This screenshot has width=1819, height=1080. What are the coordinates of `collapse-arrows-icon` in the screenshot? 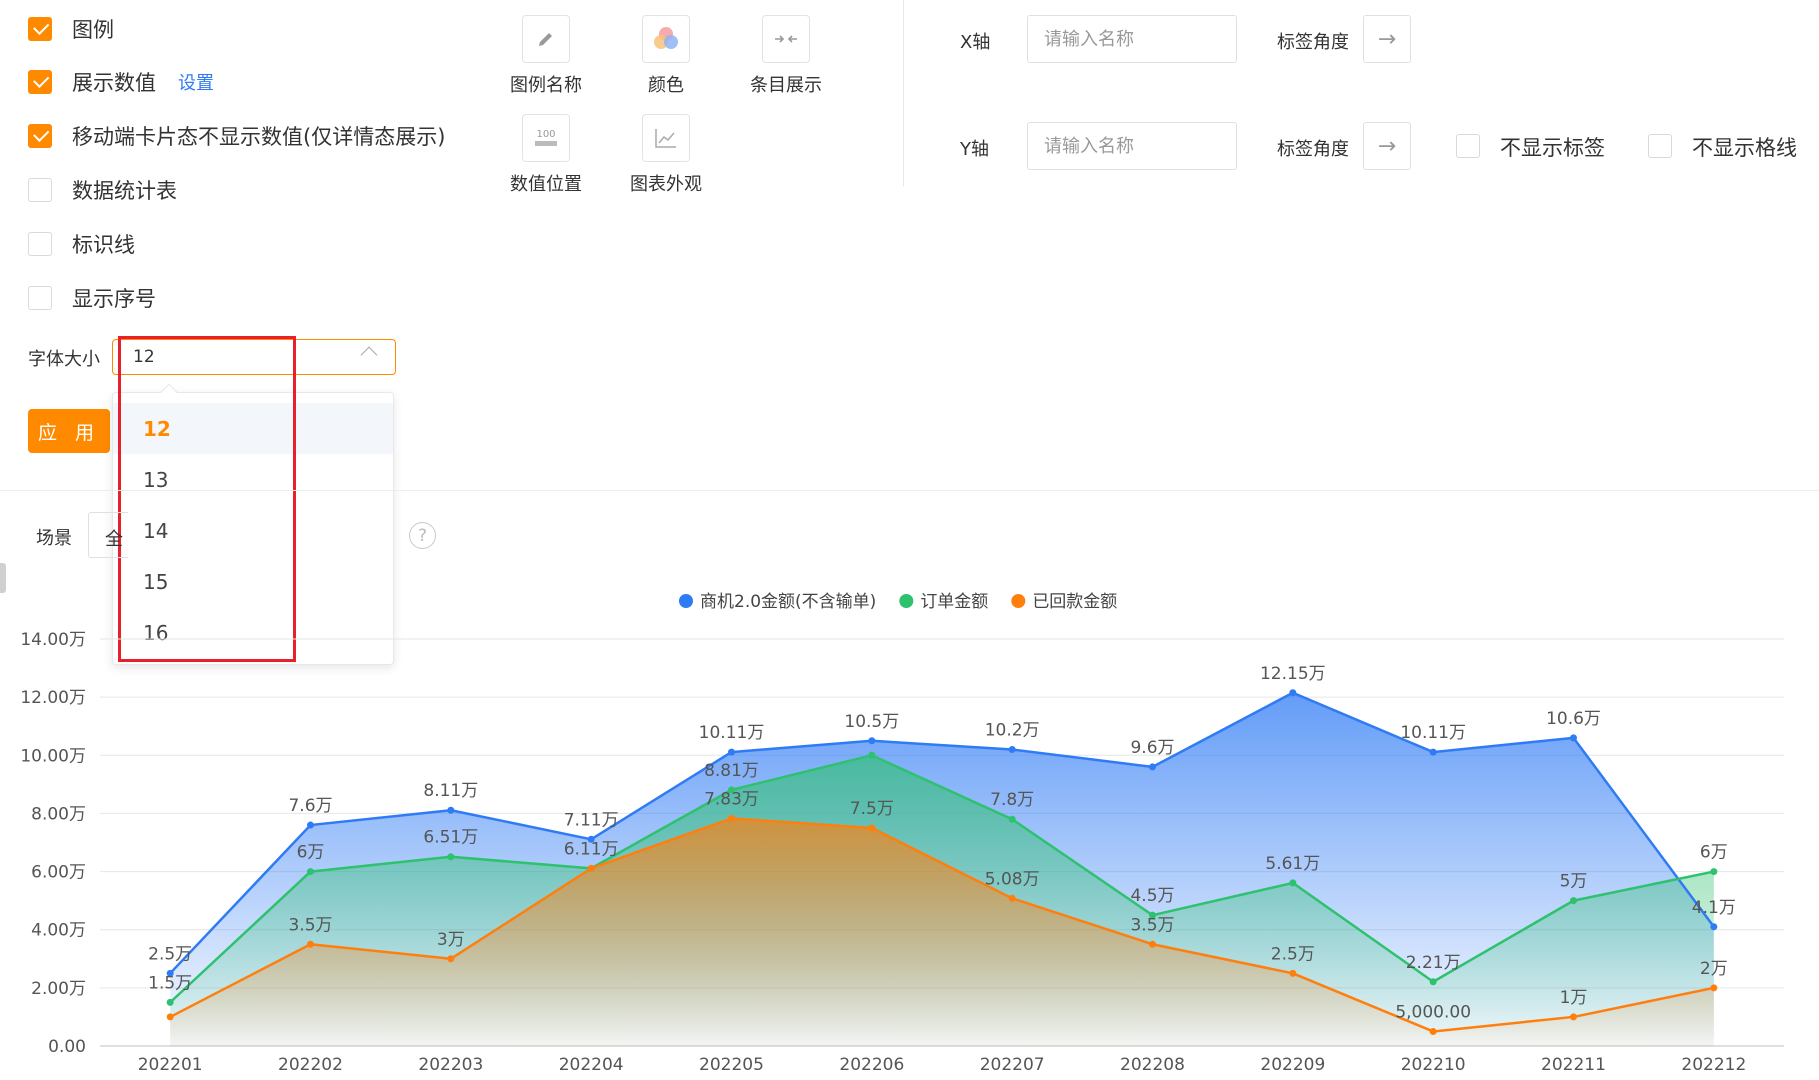 It's located at (786, 39).